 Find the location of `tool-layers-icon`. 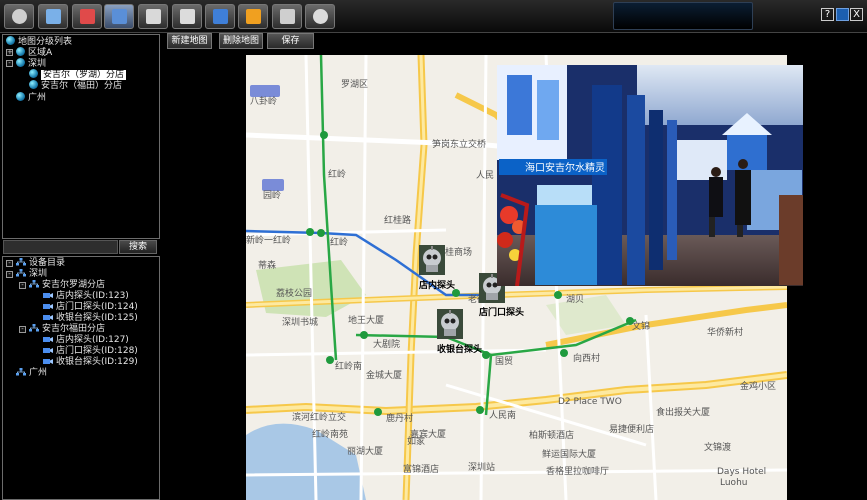

tool-layers-icon is located at coordinates (287, 16).